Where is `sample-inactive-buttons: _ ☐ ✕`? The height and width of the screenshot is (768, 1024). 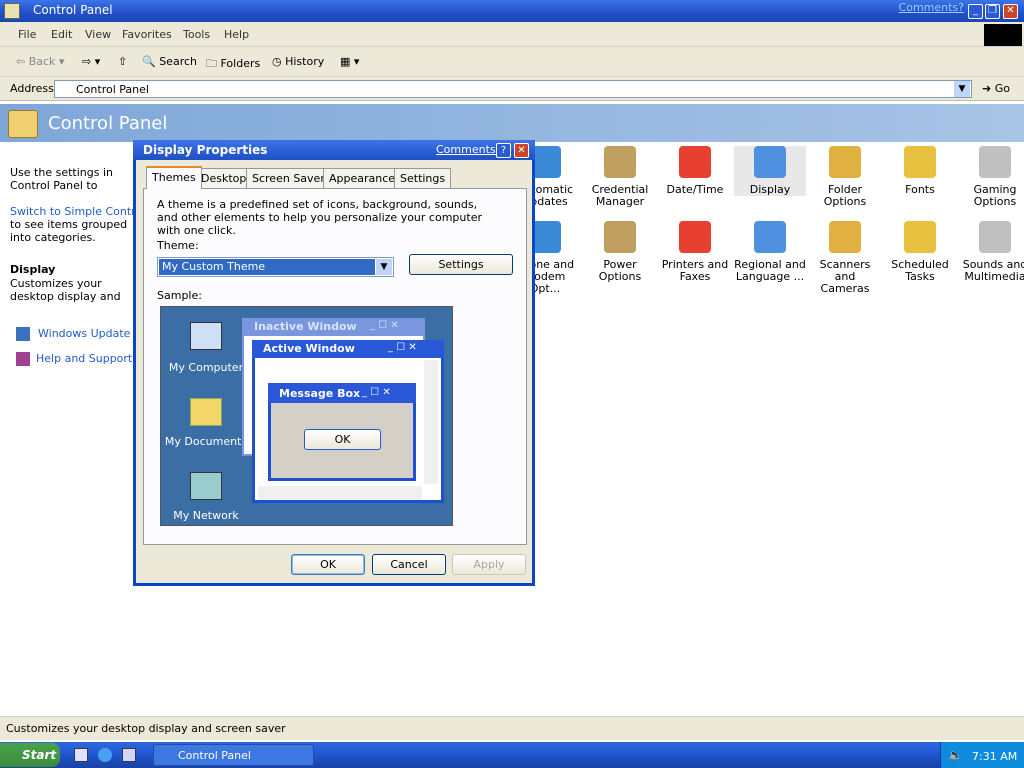
sample-inactive-buttons: _ ☐ ✕ is located at coordinates (384, 325).